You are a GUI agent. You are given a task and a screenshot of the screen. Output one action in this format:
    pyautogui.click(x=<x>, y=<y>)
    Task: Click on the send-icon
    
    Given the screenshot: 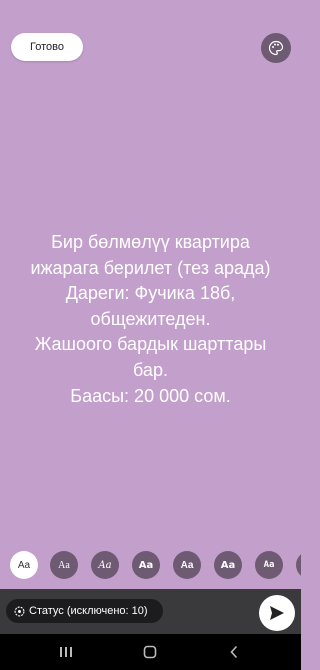 What is the action you would take?
    pyautogui.click(x=277, y=613)
    